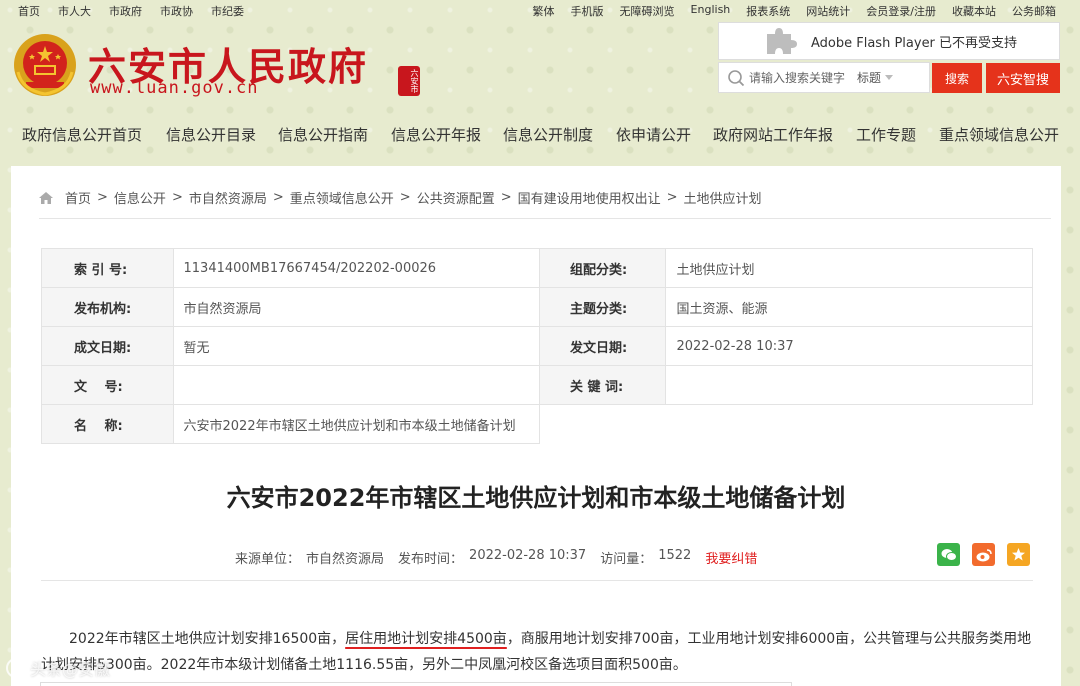  I want to click on weibo-icon, so click(984, 554).